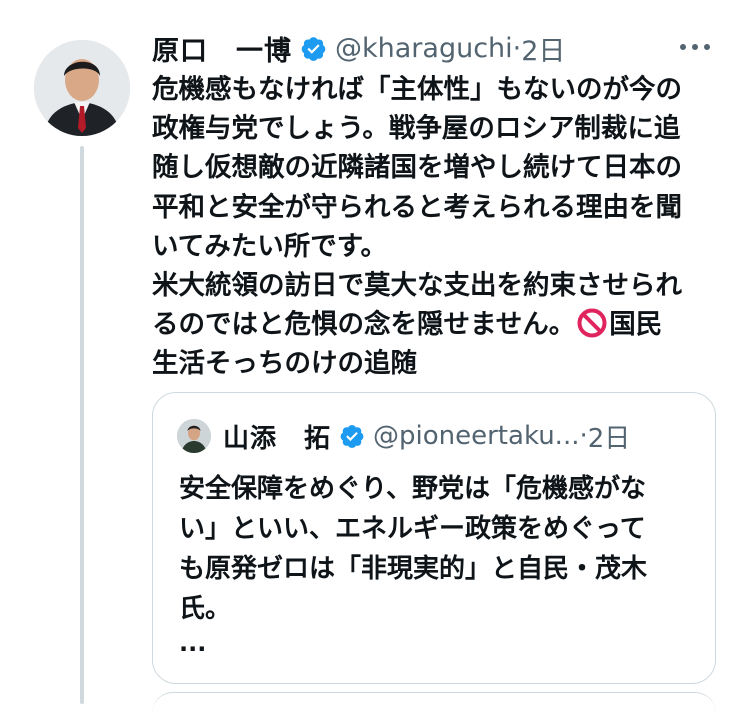  I want to click on tweet-header: 原口 一博 @kharaguchi · 2日, so click(435, 48).